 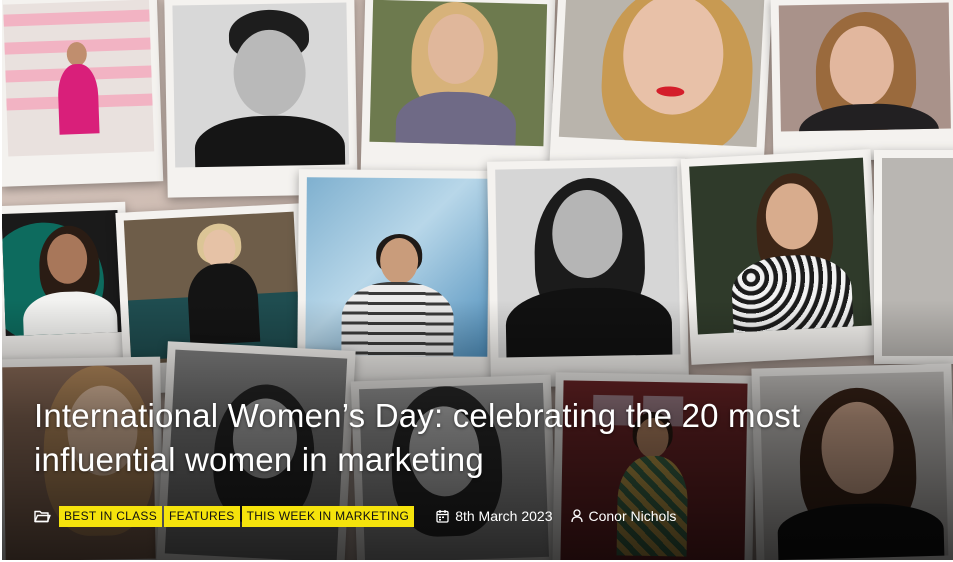 I want to click on category-tag-this-week-in-marketing: THIS WEEK IN MARKETING, so click(x=328, y=516).